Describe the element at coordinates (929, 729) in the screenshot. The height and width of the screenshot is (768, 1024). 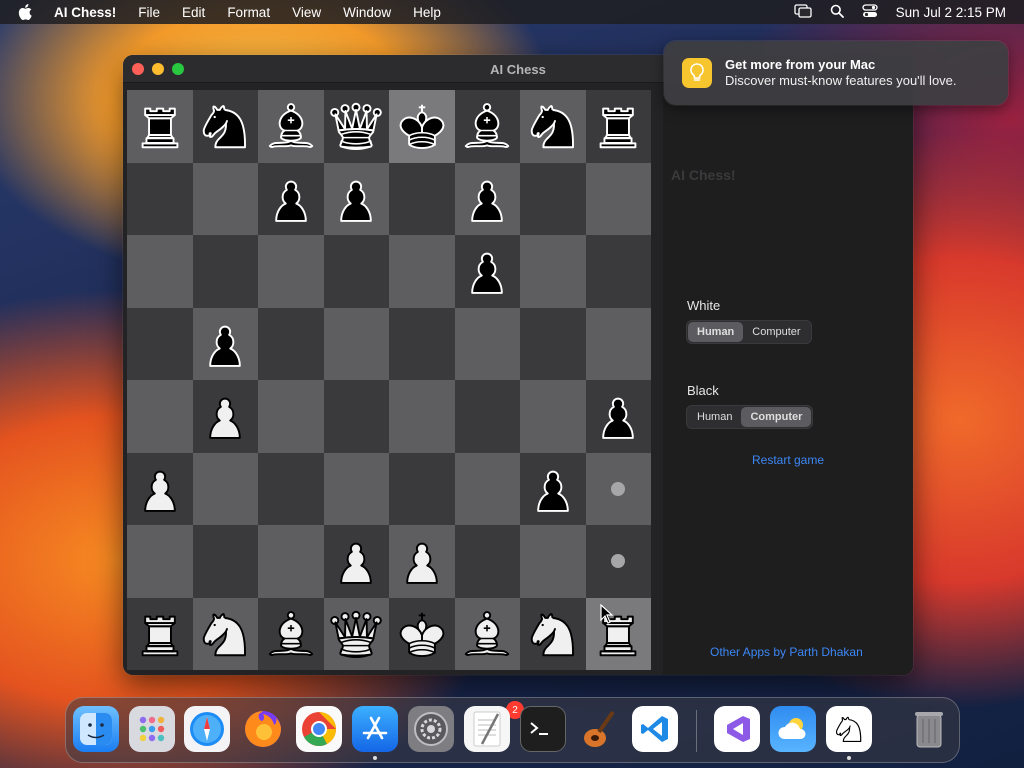
I see `trash-icon` at that location.